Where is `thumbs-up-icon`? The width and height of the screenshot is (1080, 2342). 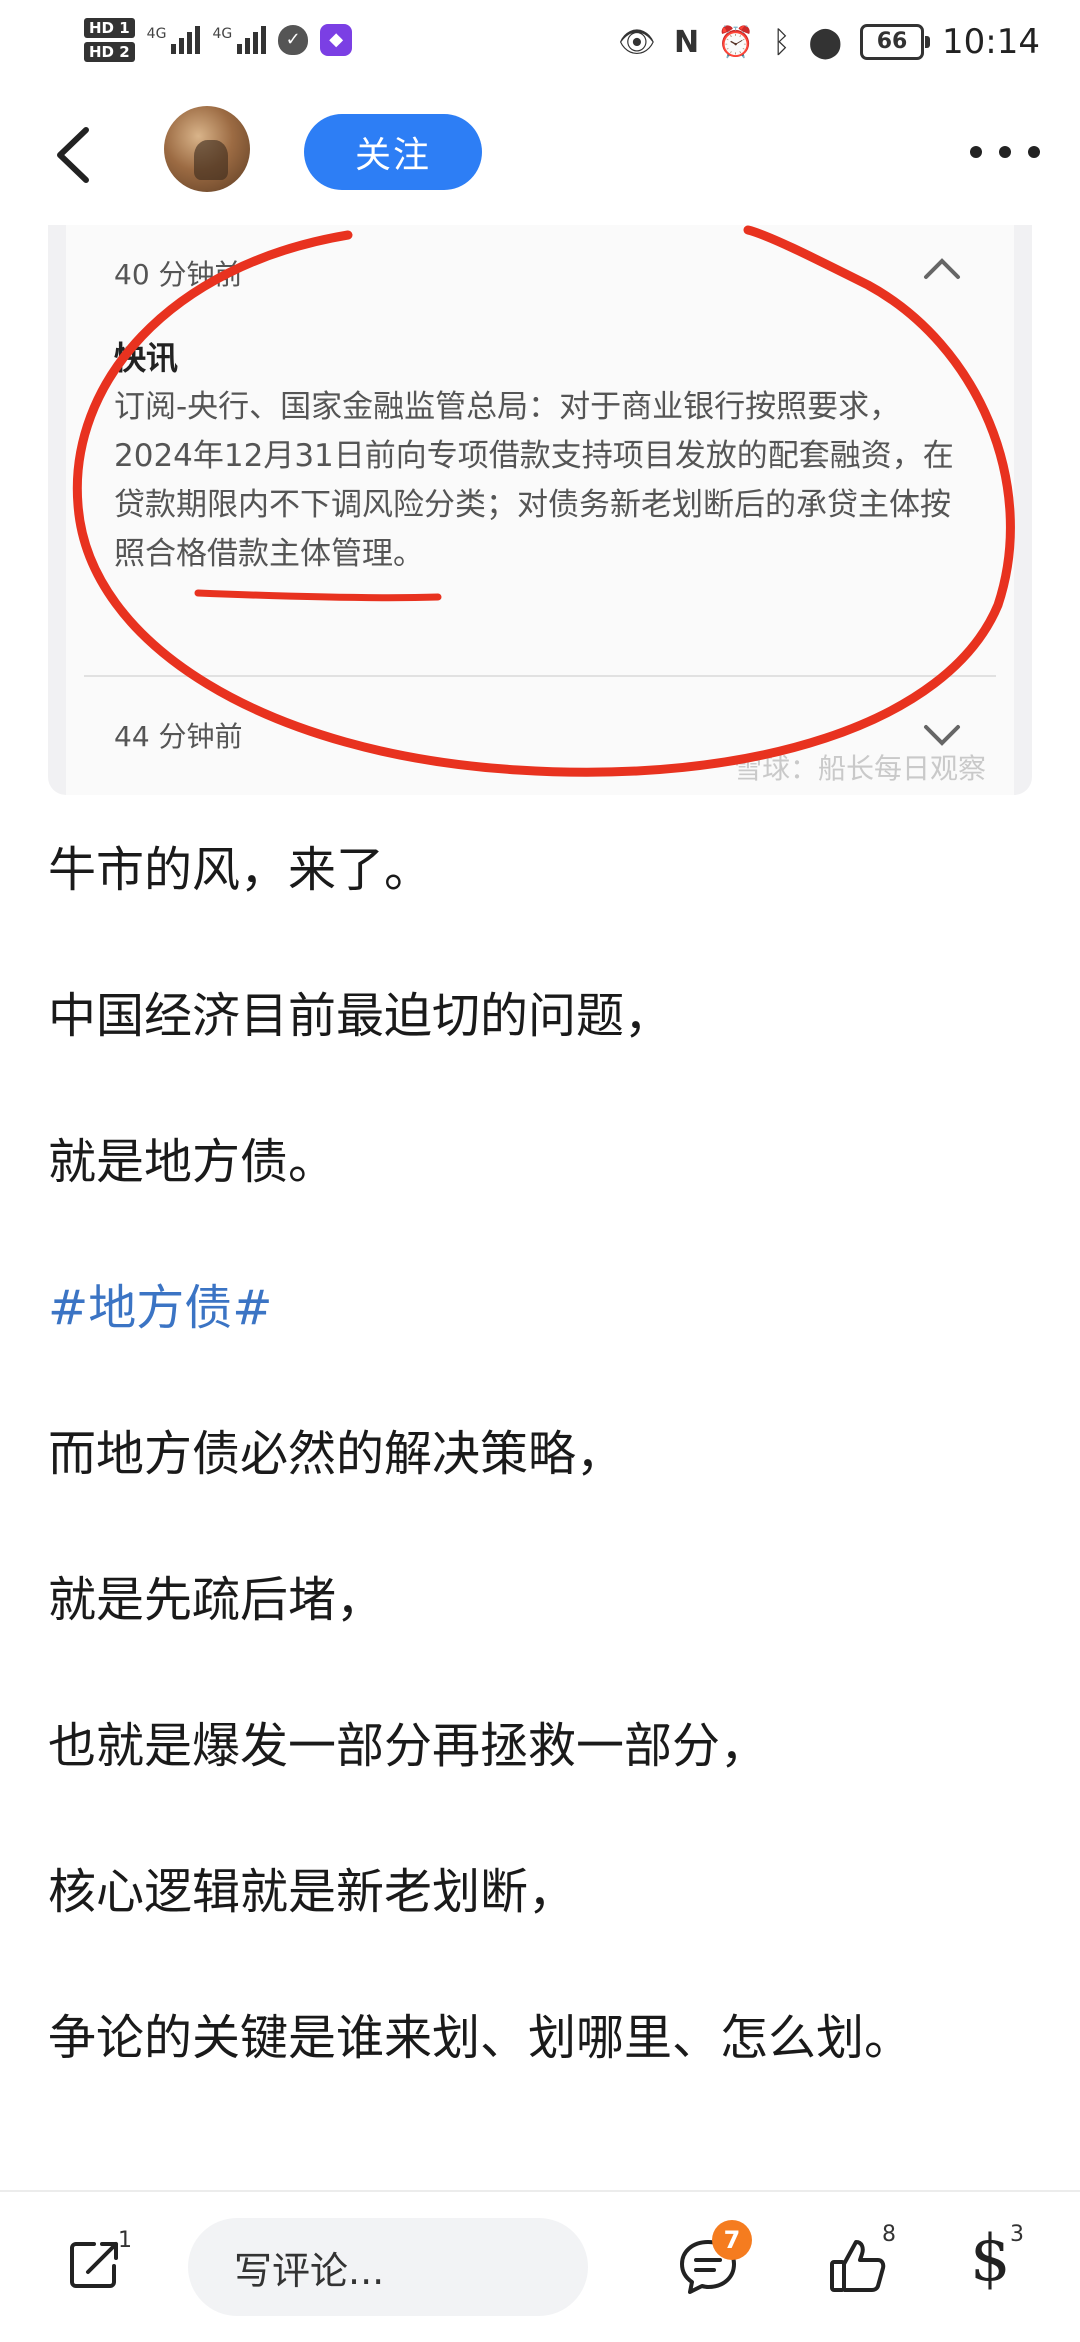 thumbs-up-icon is located at coordinates (858, 2266).